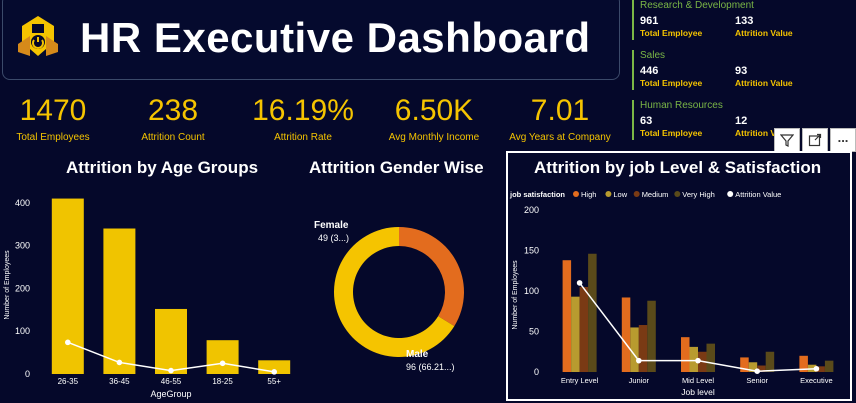  What do you see at coordinates (331, 225) in the screenshot?
I see `slice-label: Female` at bounding box center [331, 225].